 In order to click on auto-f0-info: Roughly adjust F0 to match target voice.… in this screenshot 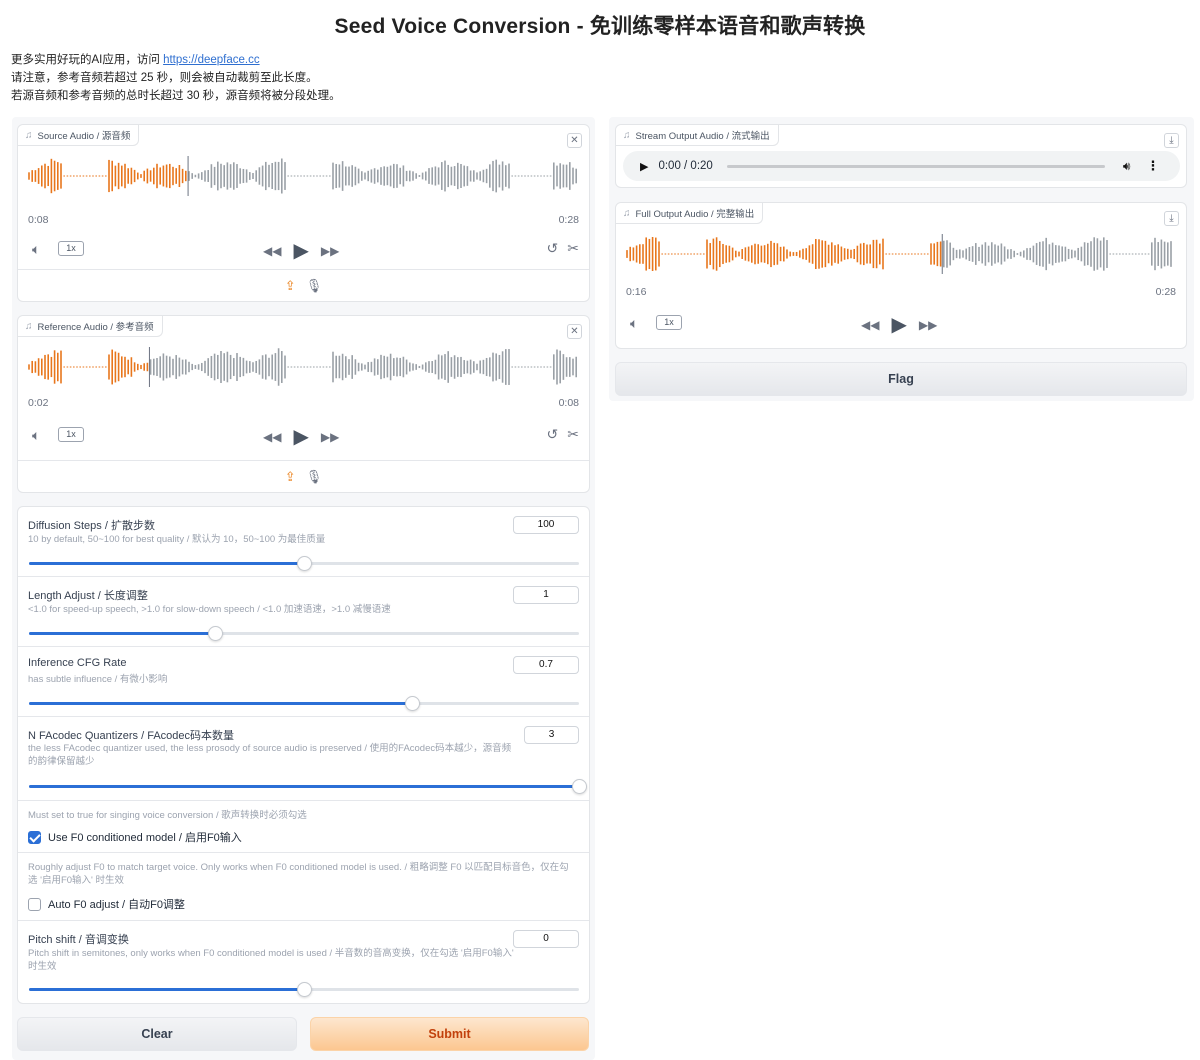, I will do `click(298, 874)`.